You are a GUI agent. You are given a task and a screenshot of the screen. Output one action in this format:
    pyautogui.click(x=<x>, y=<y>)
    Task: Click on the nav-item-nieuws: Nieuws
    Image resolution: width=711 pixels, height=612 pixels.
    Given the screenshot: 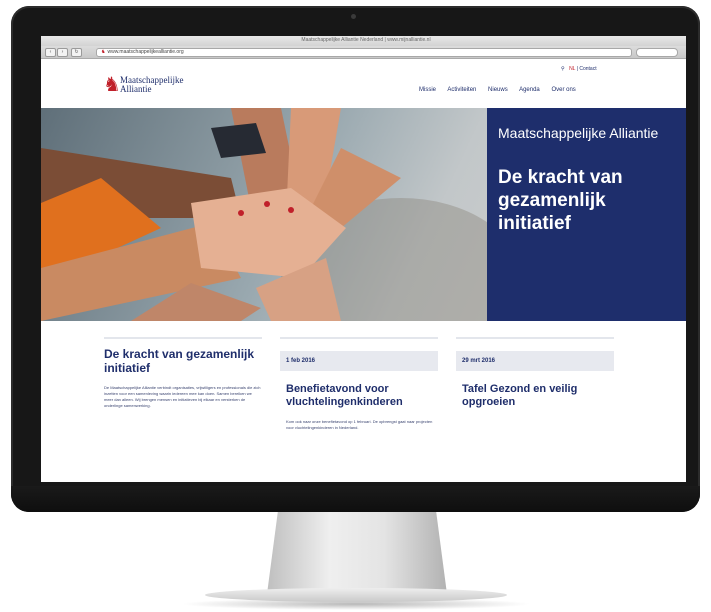 What is the action you would take?
    pyautogui.click(x=498, y=90)
    